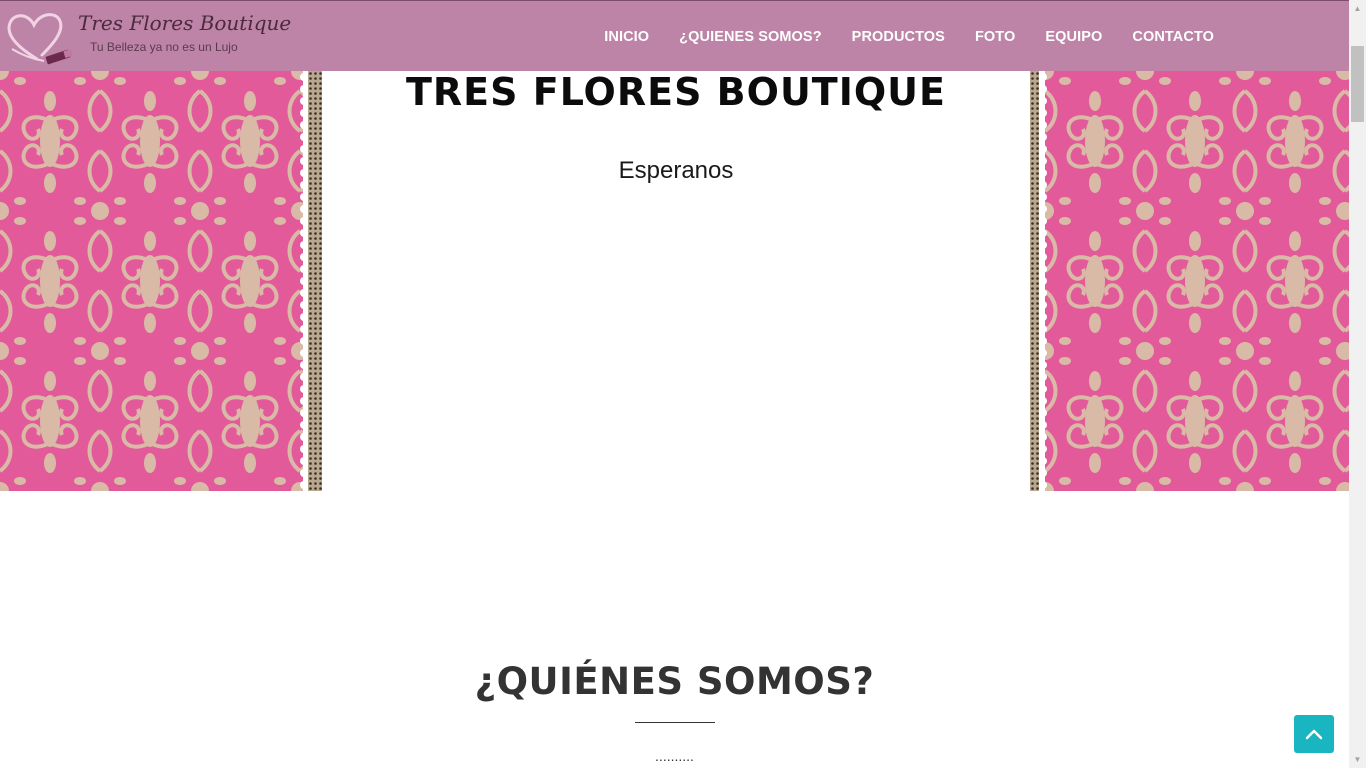  I want to click on nav-item-quienes-somos: ¿QUIENES SOMOS?, so click(750, 37).